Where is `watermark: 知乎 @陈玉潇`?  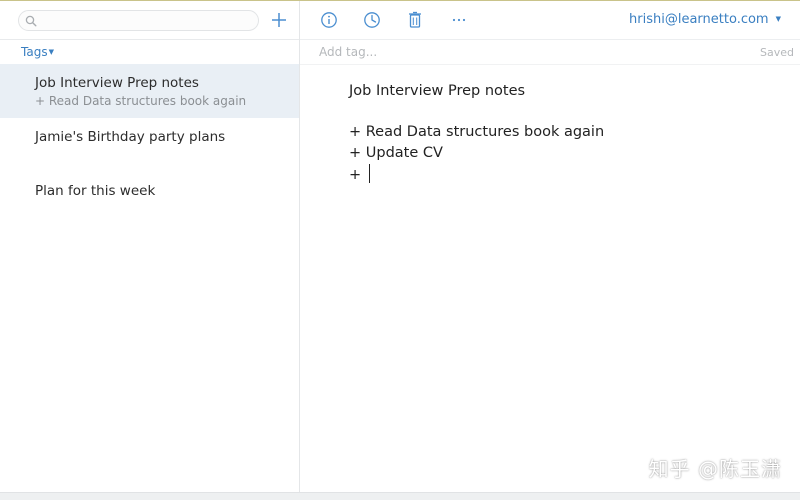
watermark: 知乎 @陈玉潇 is located at coordinates (715, 469).